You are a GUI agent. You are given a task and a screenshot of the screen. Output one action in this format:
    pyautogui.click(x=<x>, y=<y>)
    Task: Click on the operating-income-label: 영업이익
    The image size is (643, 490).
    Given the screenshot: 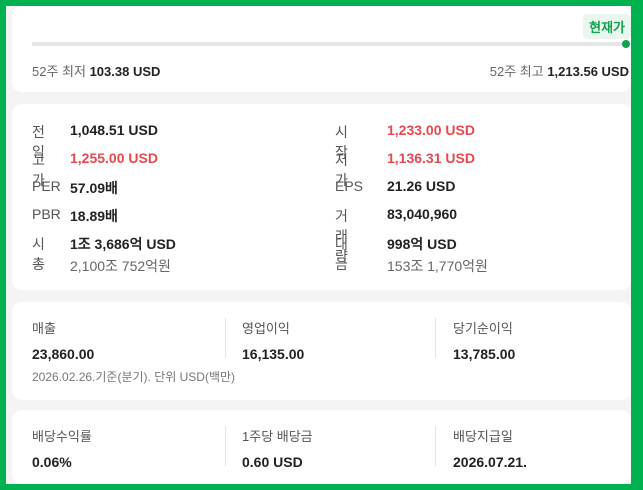 What is the action you would take?
    pyautogui.click(x=266, y=328)
    